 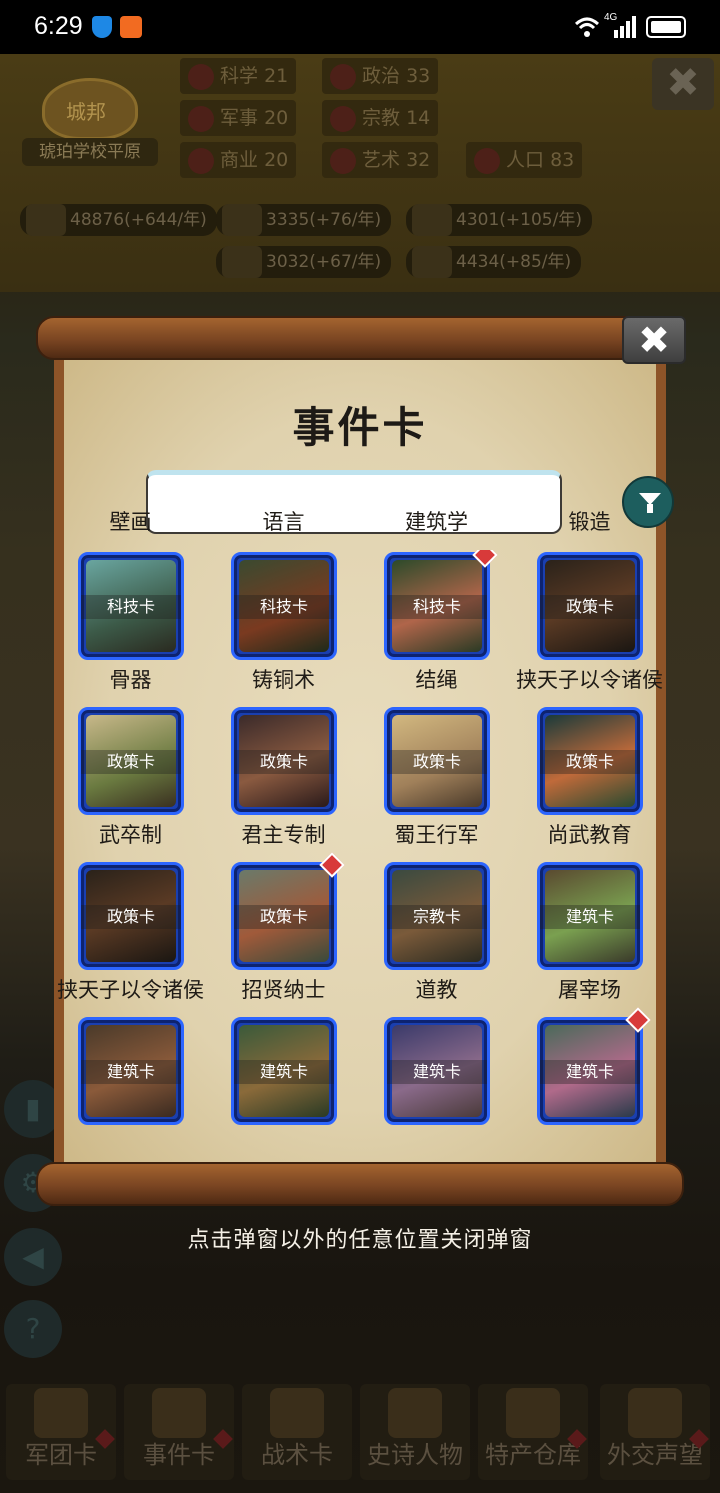 I want to click on event-card: 宗教卡 道教, so click(x=436, y=938).